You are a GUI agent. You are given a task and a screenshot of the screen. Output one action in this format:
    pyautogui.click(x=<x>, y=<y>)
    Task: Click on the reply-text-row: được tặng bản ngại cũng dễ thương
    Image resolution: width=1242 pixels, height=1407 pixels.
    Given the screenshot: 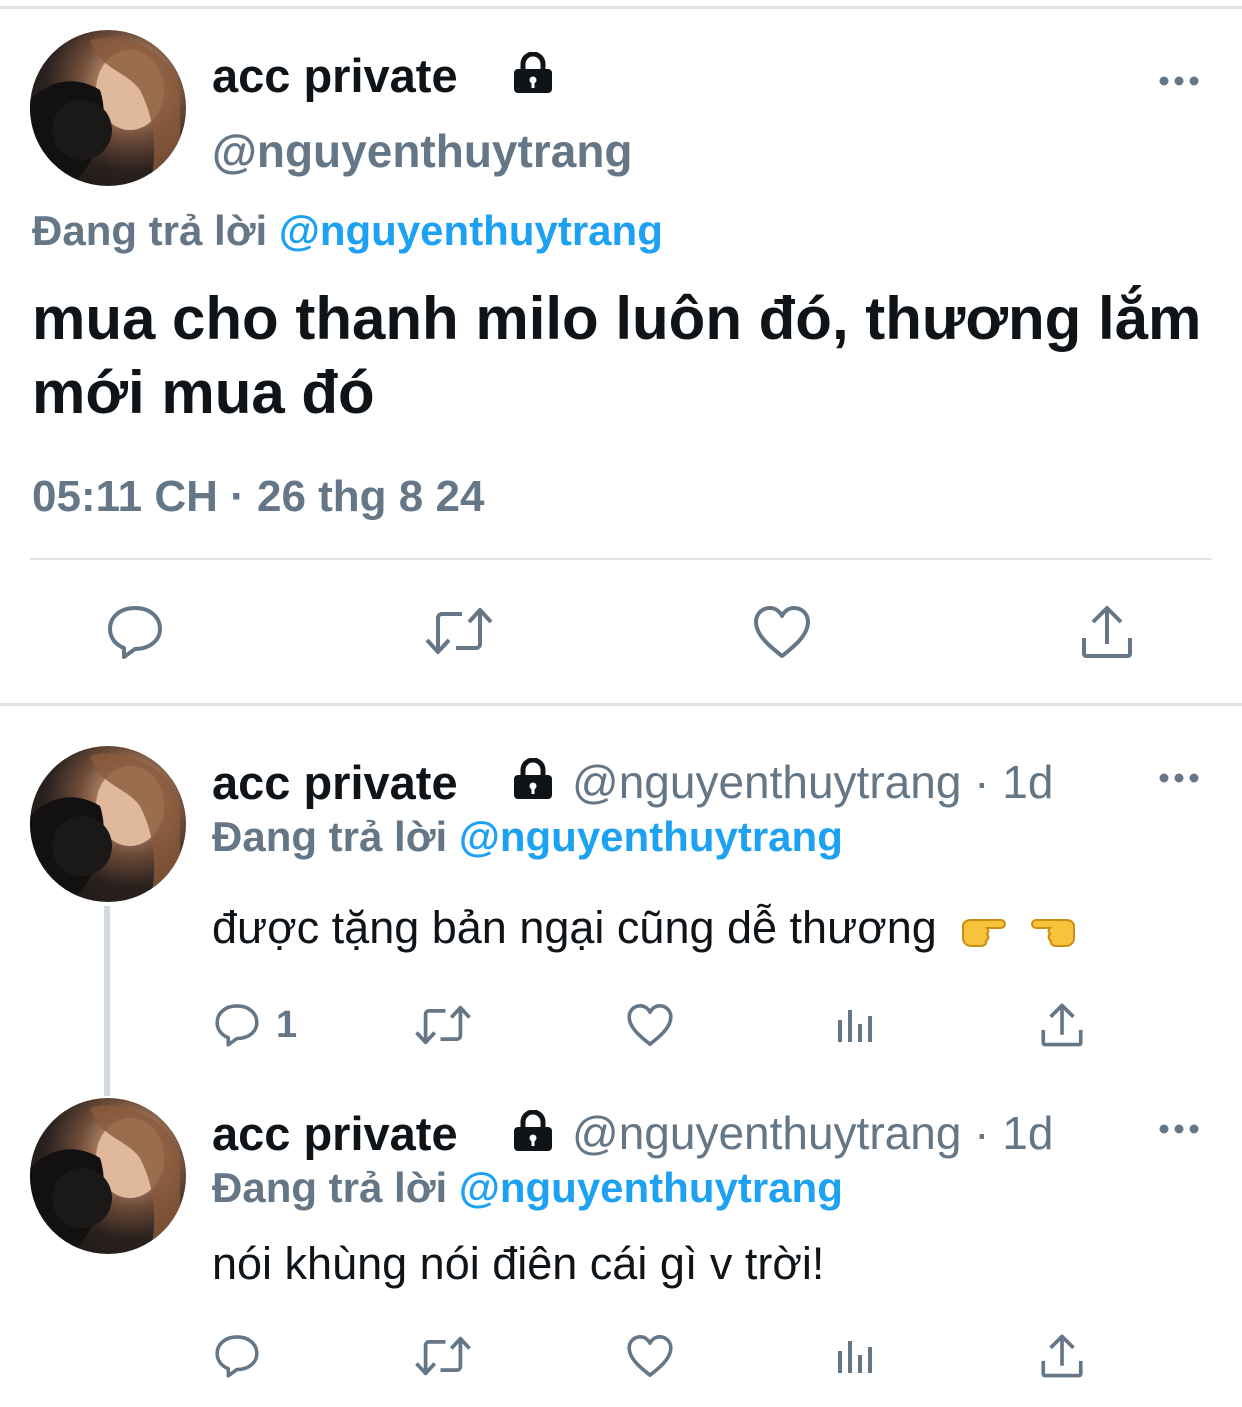 What is the action you would take?
    pyautogui.click(x=645, y=928)
    